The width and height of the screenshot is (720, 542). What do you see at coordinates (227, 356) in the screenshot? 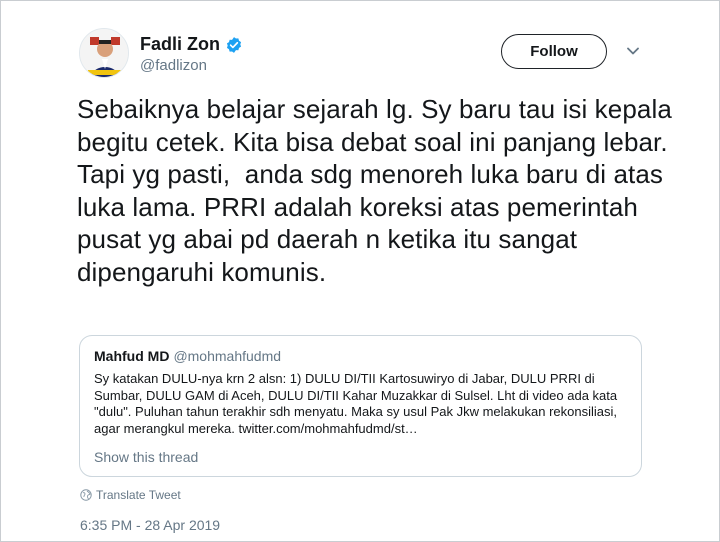
I see `quoted-author-handle: @mohmahfudmd` at bounding box center [227, 356].